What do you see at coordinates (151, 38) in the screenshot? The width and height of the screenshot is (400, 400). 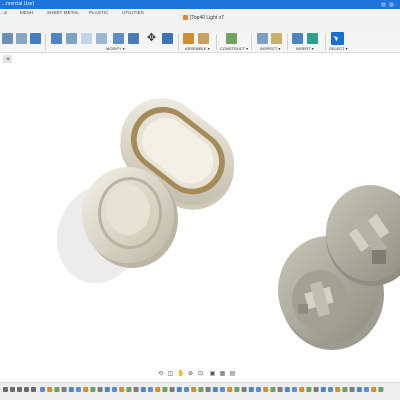 I see `move-icon: ✥` at bounding box center [151, 38].